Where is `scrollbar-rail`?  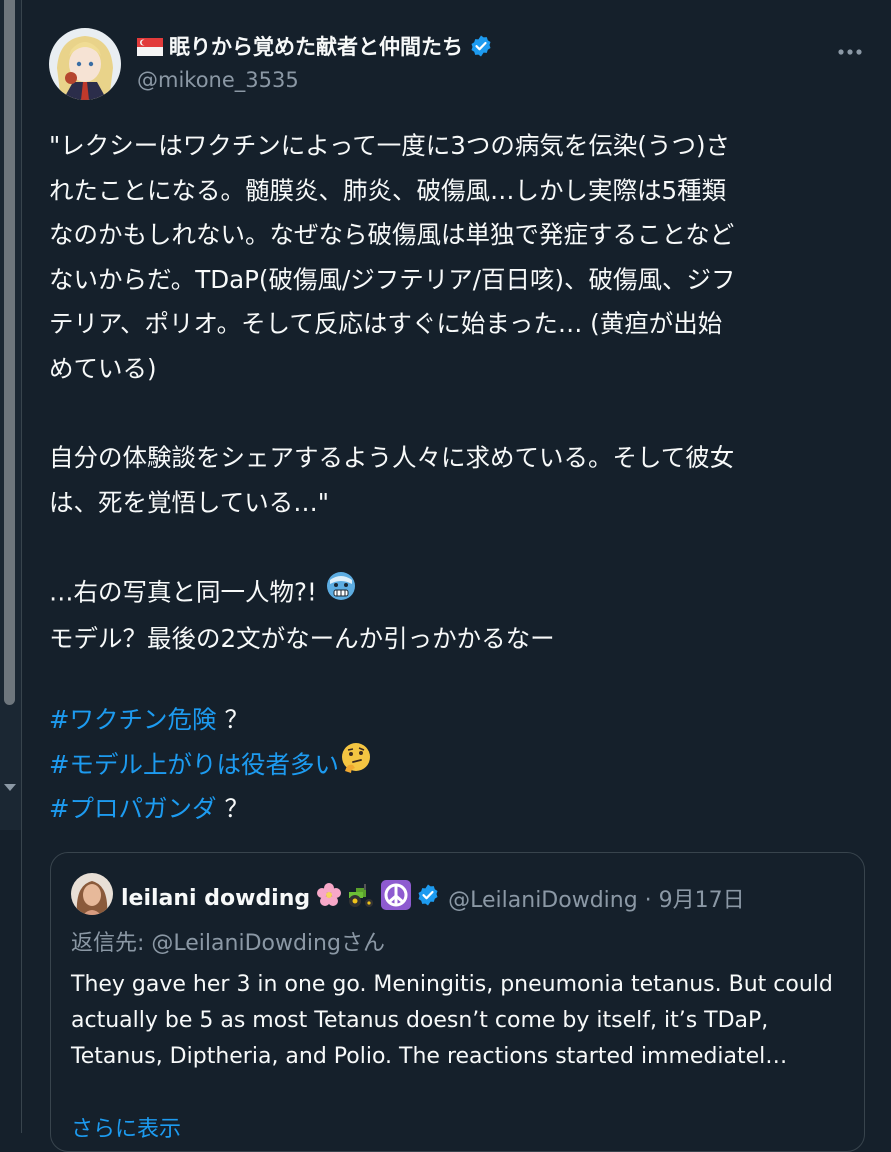 scrollbar-rail is located at coordinates (21, 566).